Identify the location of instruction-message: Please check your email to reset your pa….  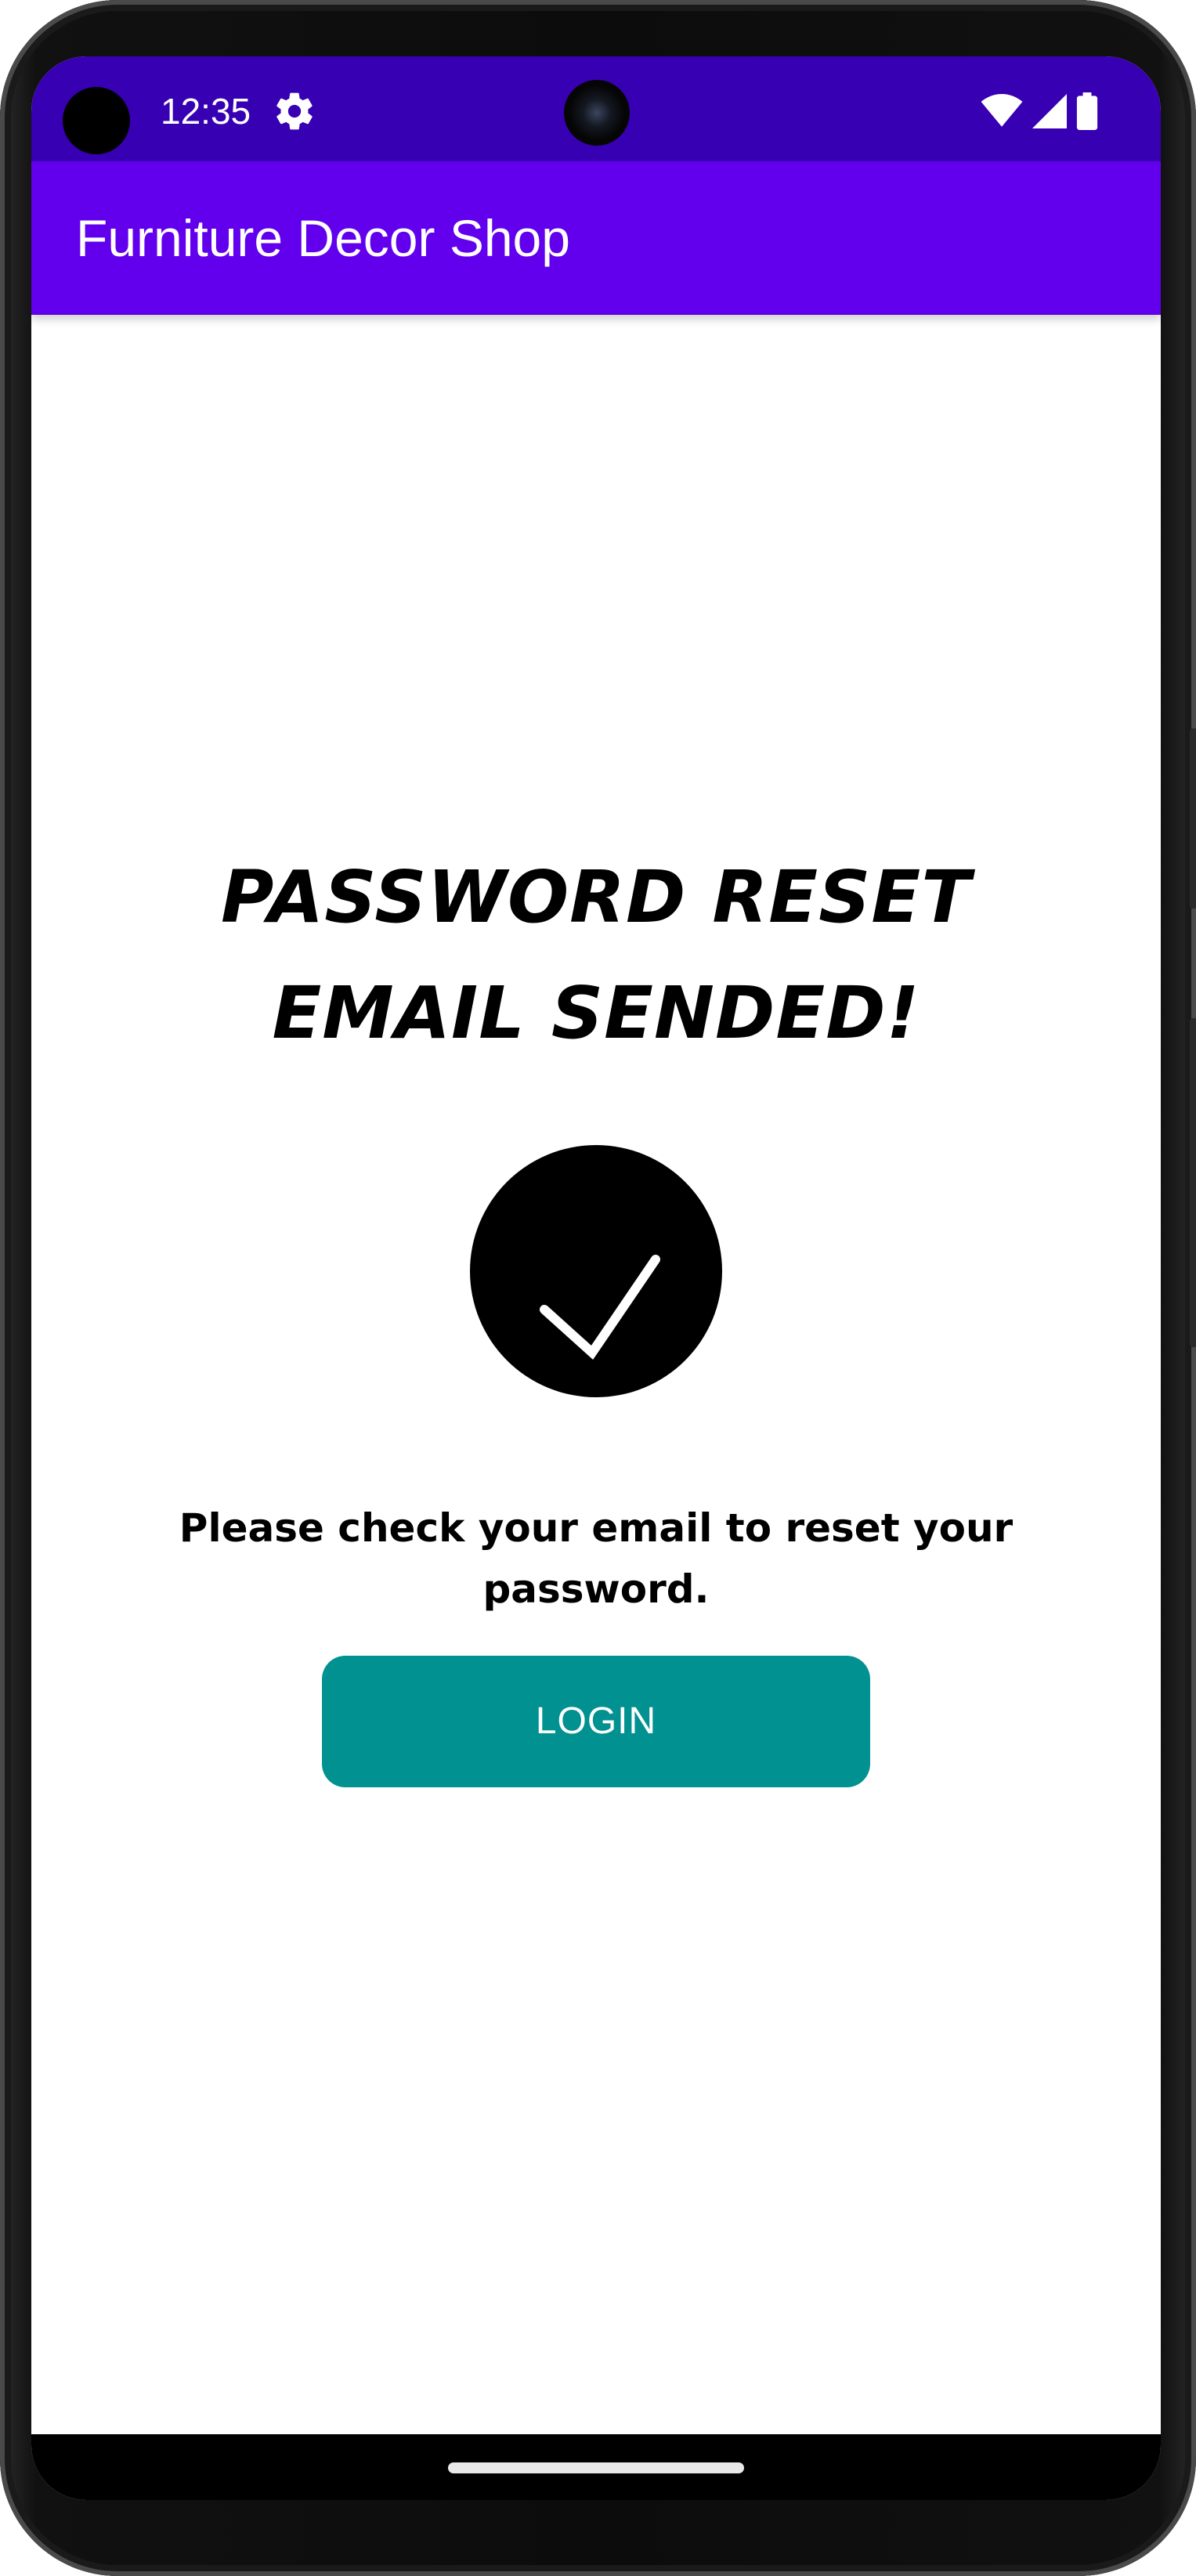
(596, 1558).